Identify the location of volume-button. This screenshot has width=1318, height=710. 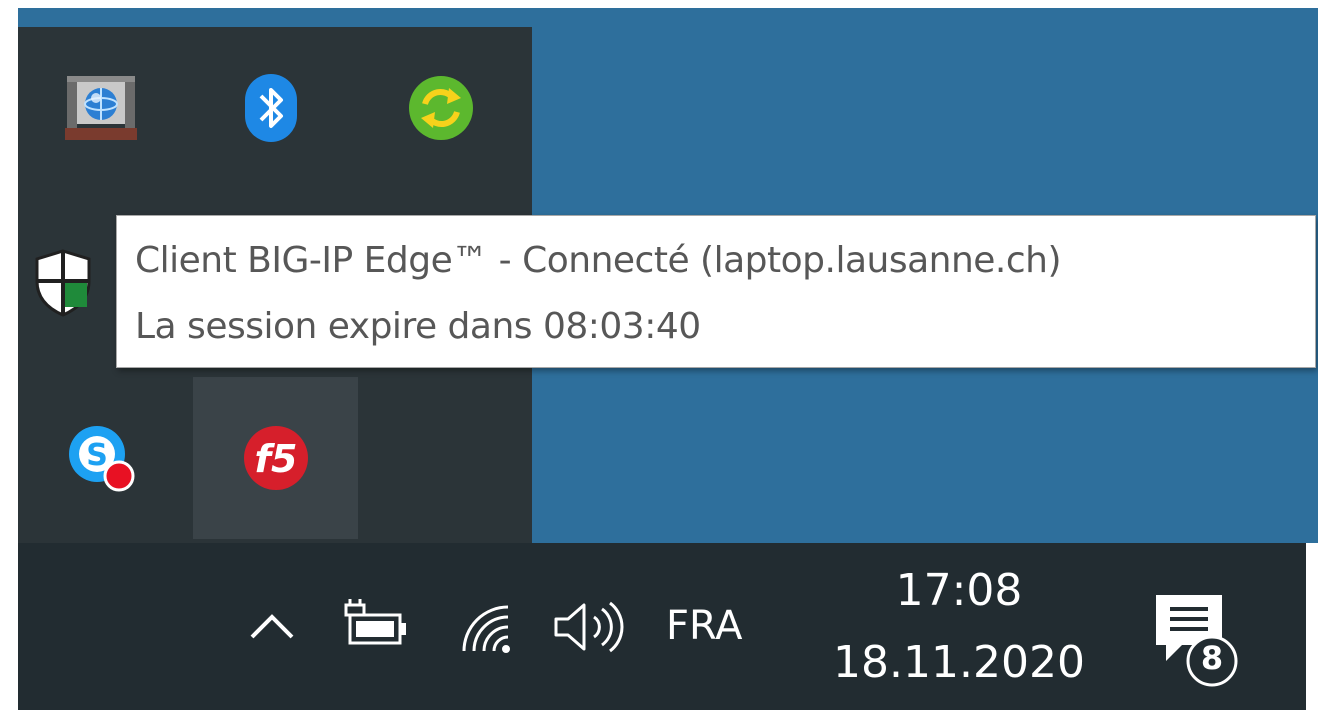
(586, 627).